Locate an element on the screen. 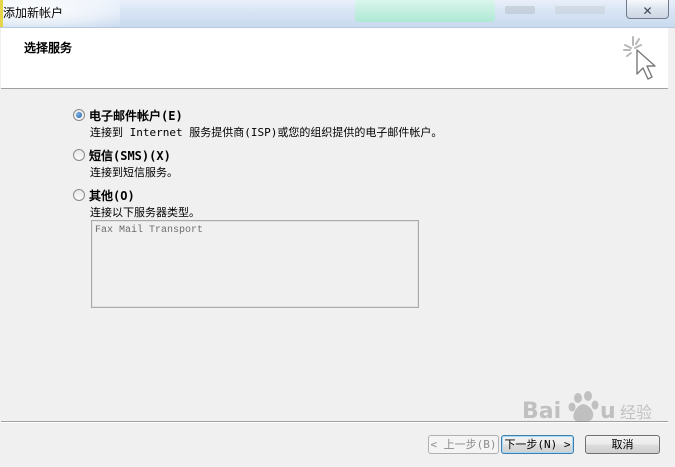 This screenshot has width=675, height=467. back-button: < 上一步(B) is located at coordinates (463, 444).